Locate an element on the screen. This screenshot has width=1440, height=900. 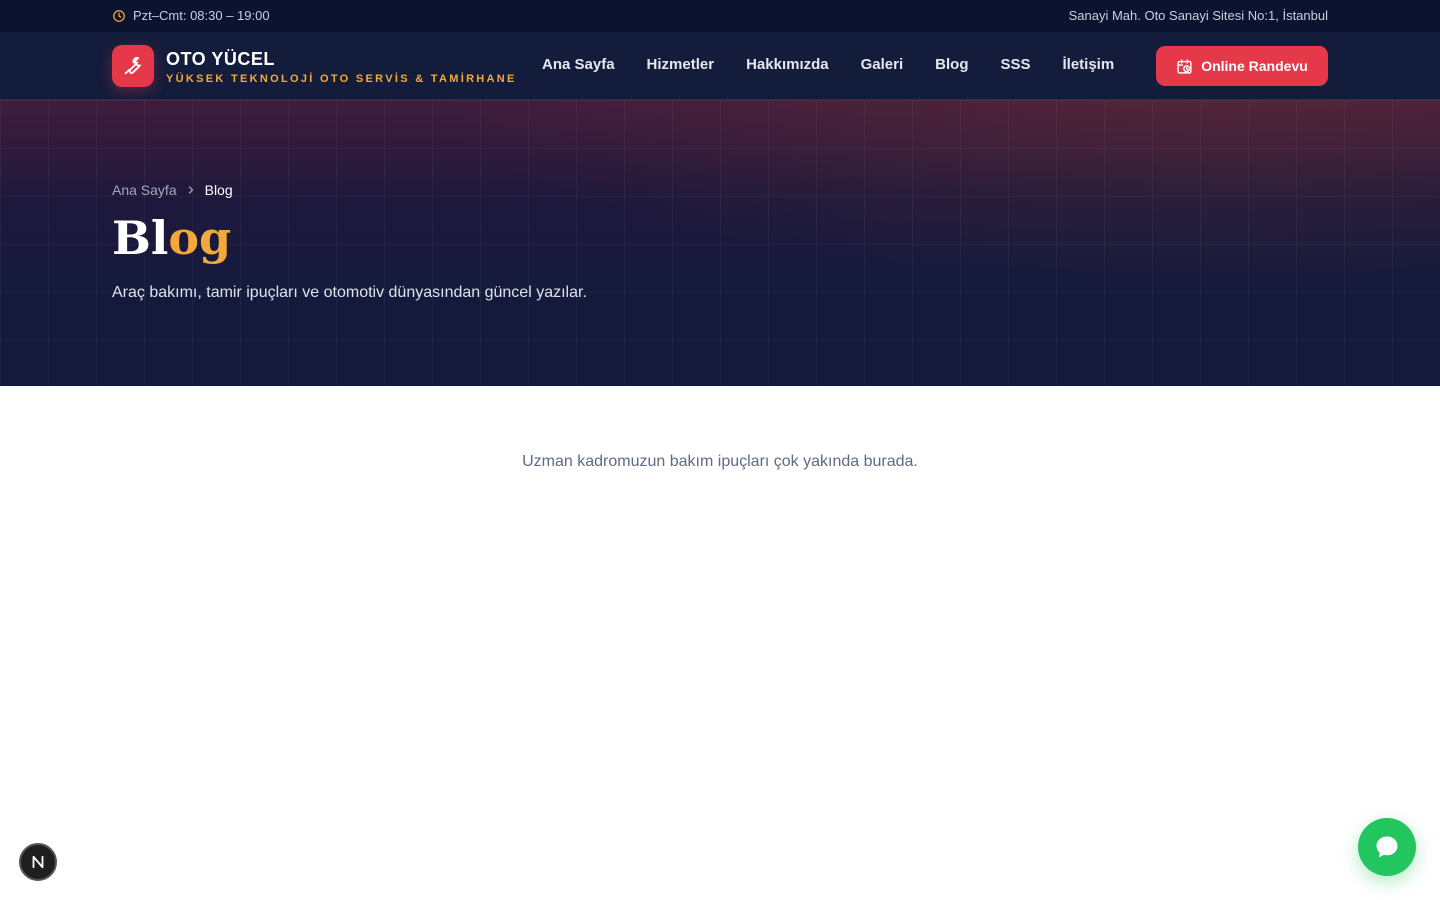
working-hours: Pzt–Cmt: 08:30 – 19:00 is located at coordinates (191, 15).